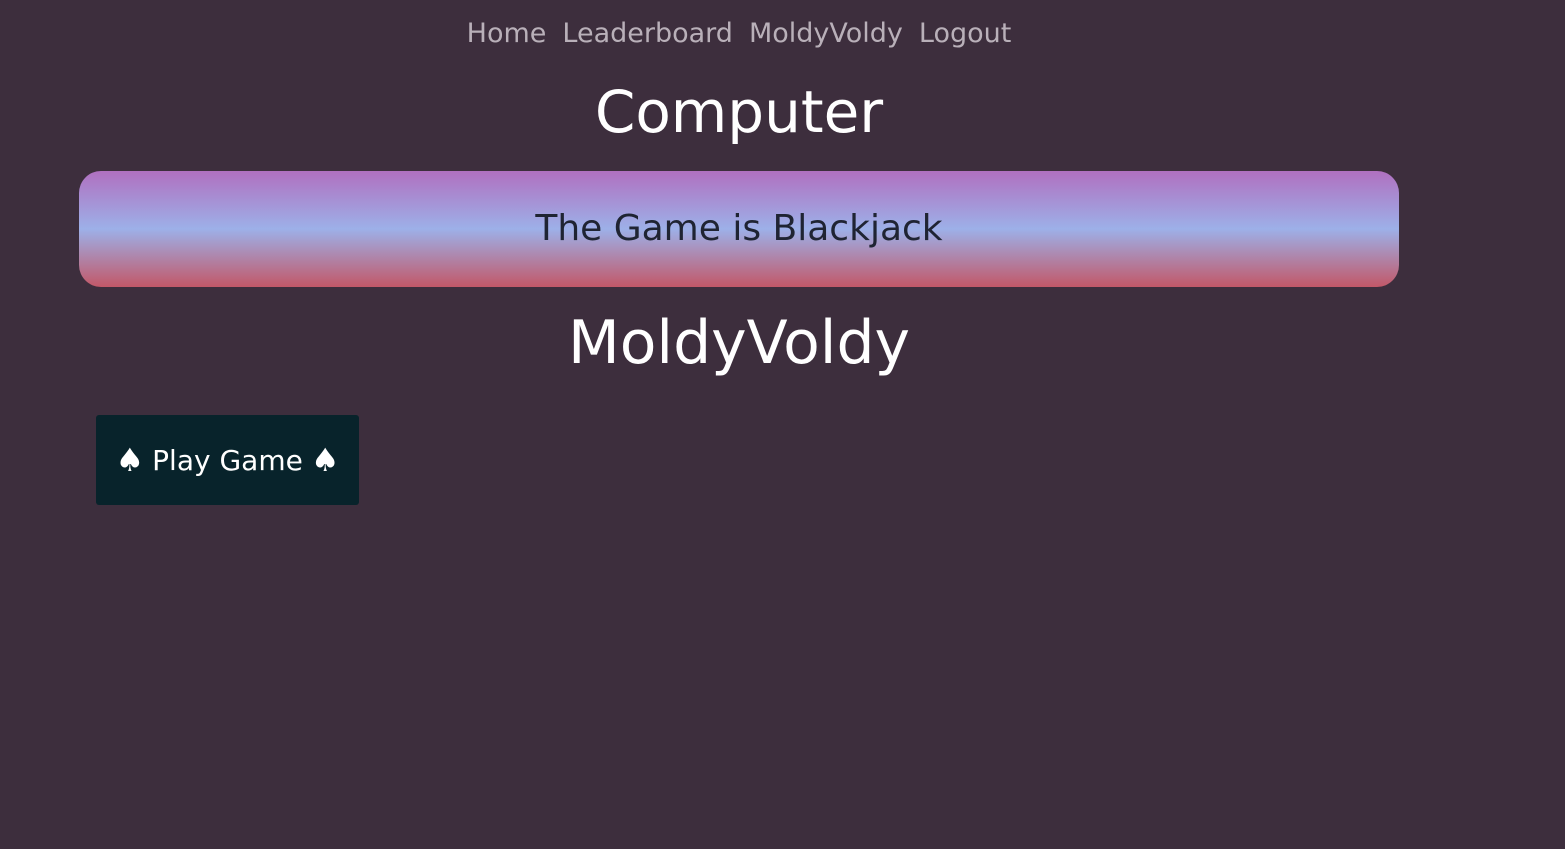  I want to click on nav-link-profile: MoldyVoldy, so click(826, 34).